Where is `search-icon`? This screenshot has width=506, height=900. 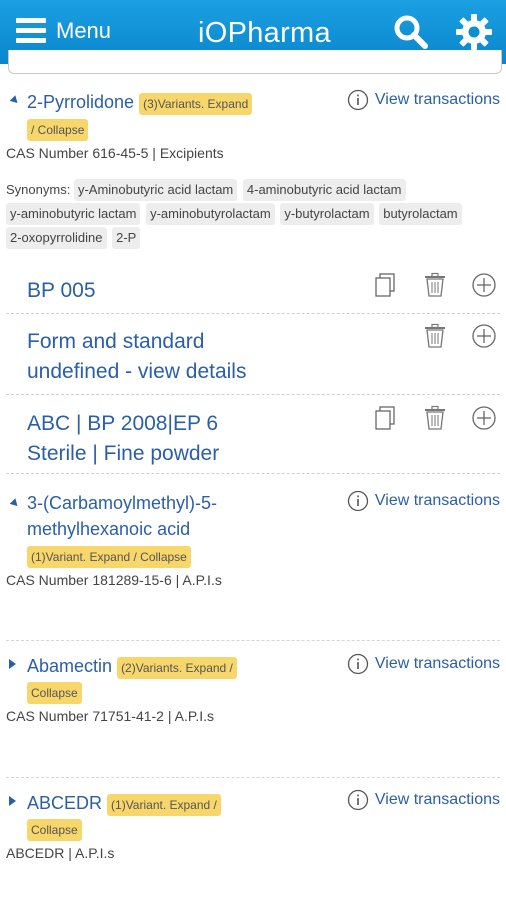
search-icon is located at coordinates (411, 32).